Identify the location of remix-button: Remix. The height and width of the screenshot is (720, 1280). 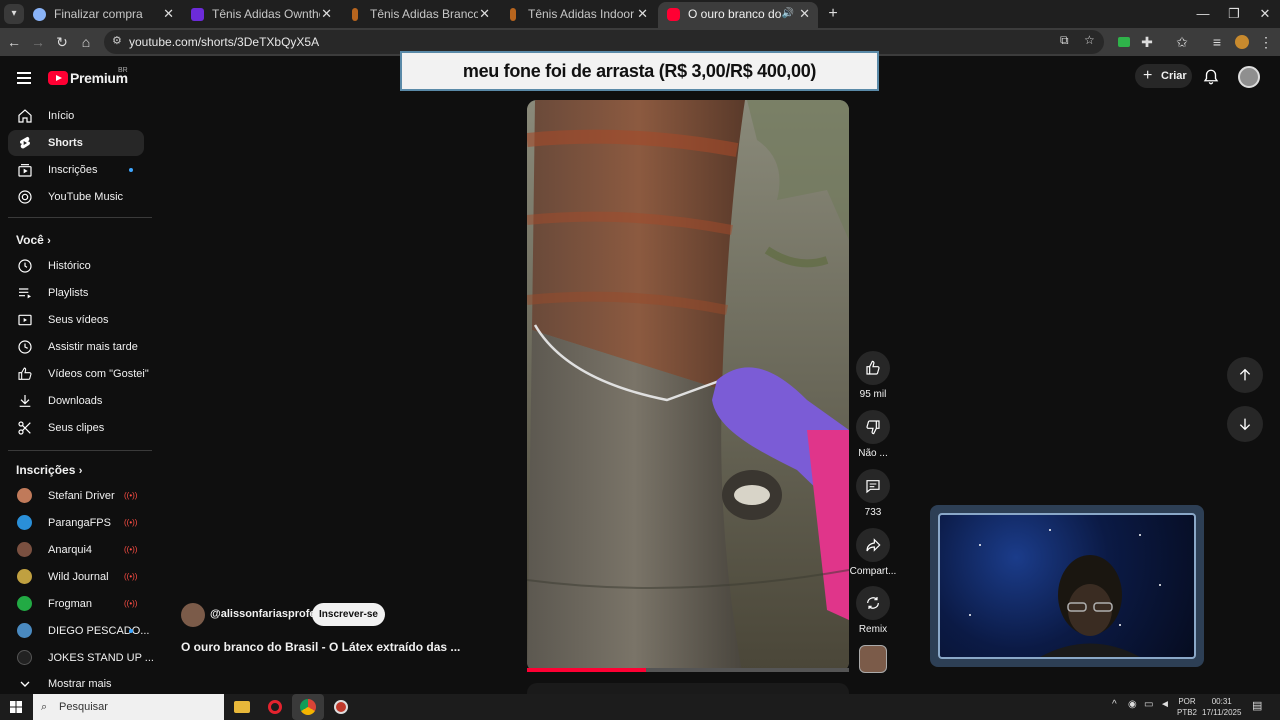
(873, 610).